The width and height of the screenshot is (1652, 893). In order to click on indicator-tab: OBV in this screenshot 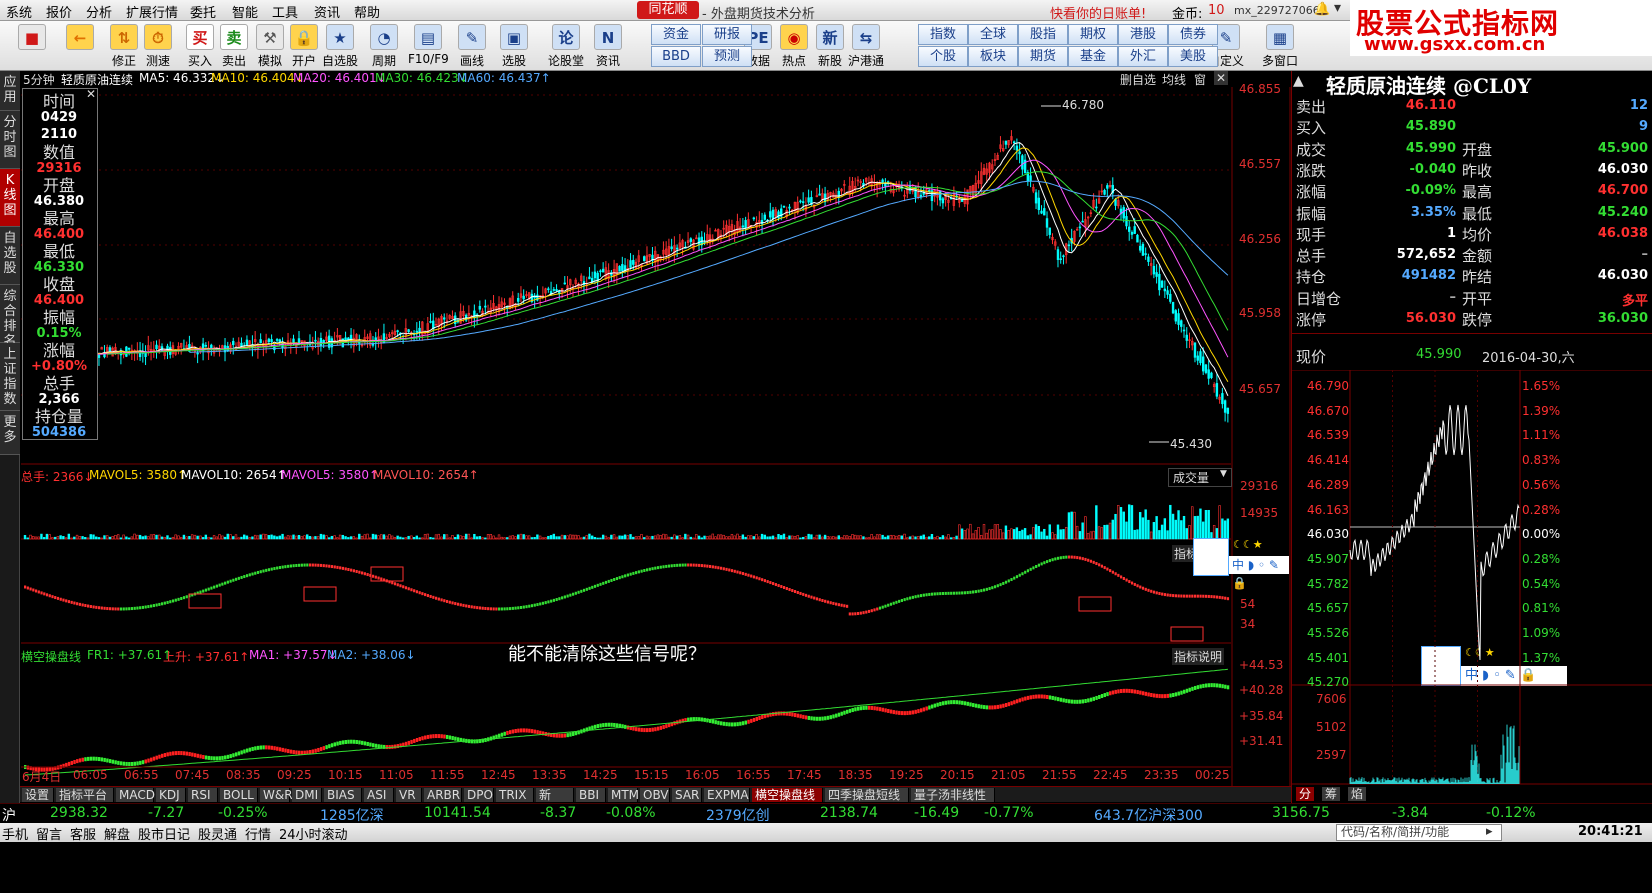, I will do `click(655, 795)`.